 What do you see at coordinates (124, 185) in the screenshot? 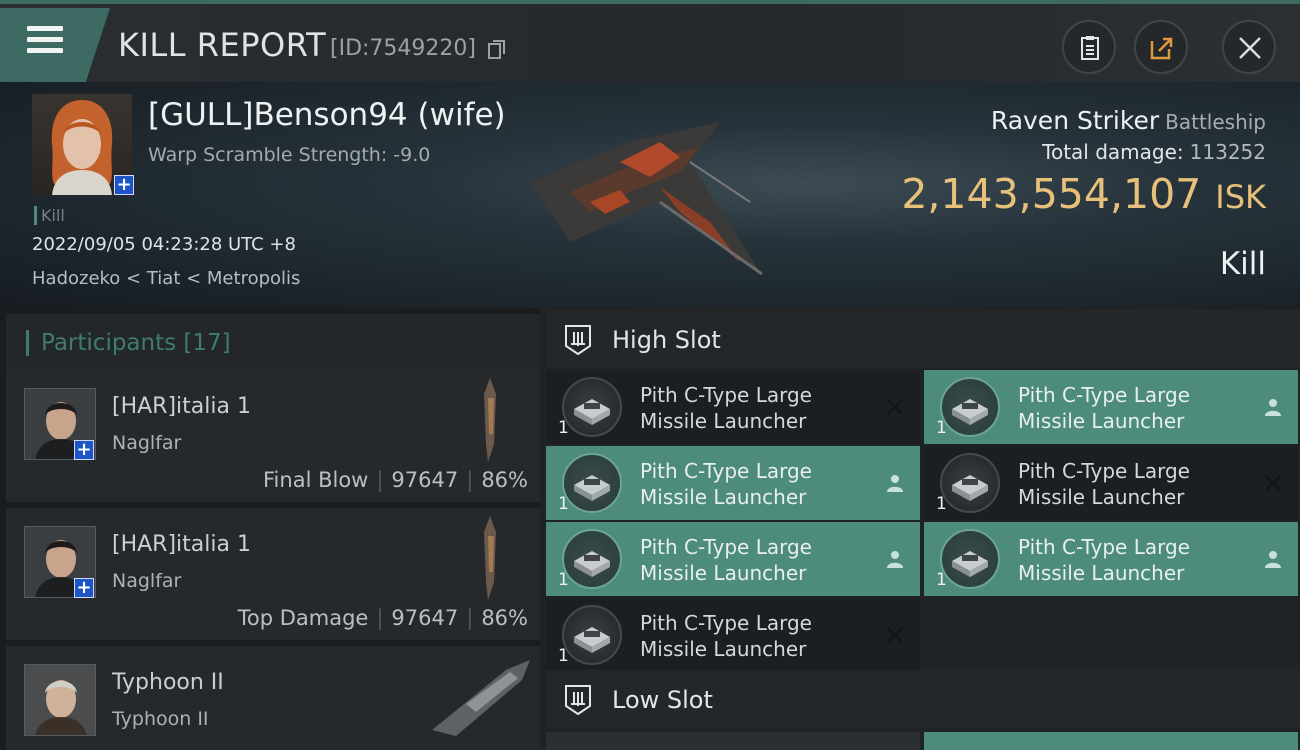
I see `victim-plus-badge: +` at bounding box center [124, 185].